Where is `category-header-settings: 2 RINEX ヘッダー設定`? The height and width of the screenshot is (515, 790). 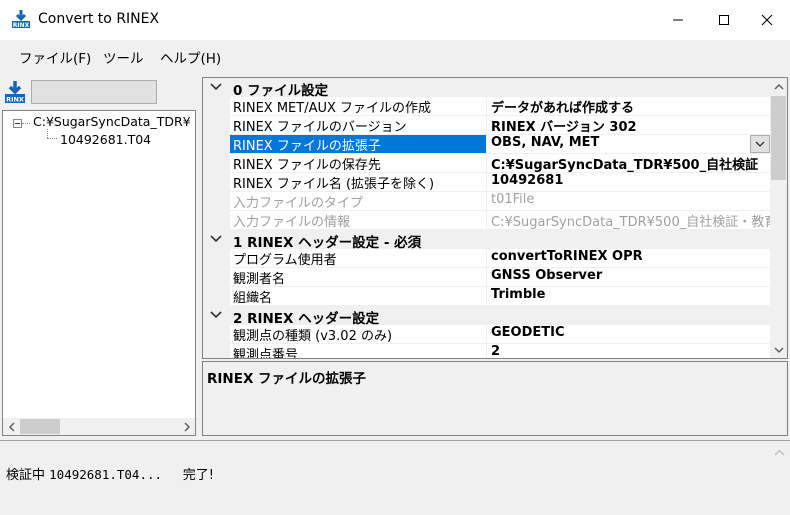
category-header-settings: 2 RINEX ヘッダー設定 is located at coordinates (486, 316).